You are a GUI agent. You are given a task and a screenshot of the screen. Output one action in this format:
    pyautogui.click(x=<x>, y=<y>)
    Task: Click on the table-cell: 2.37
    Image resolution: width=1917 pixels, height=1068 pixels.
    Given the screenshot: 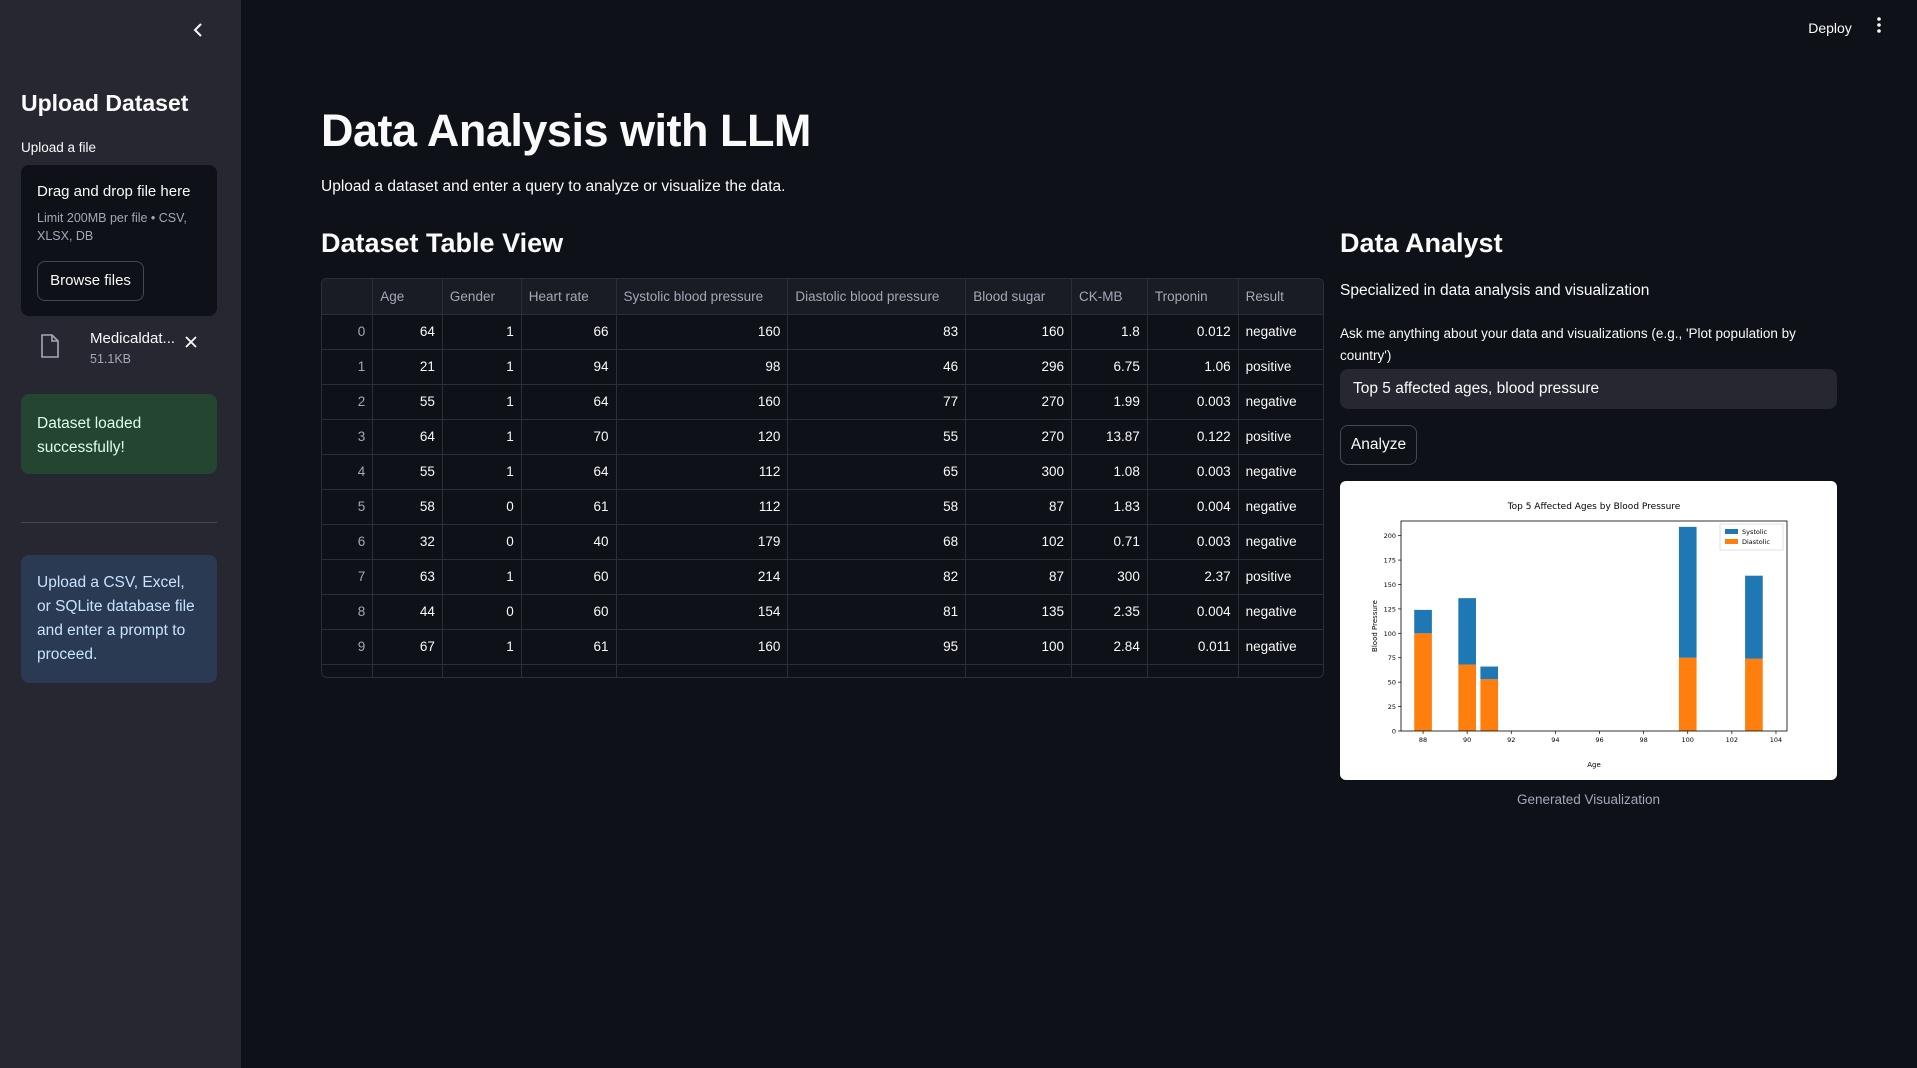 What is the action you would take?
    pyautogui.click(x=1193, y=577)
    